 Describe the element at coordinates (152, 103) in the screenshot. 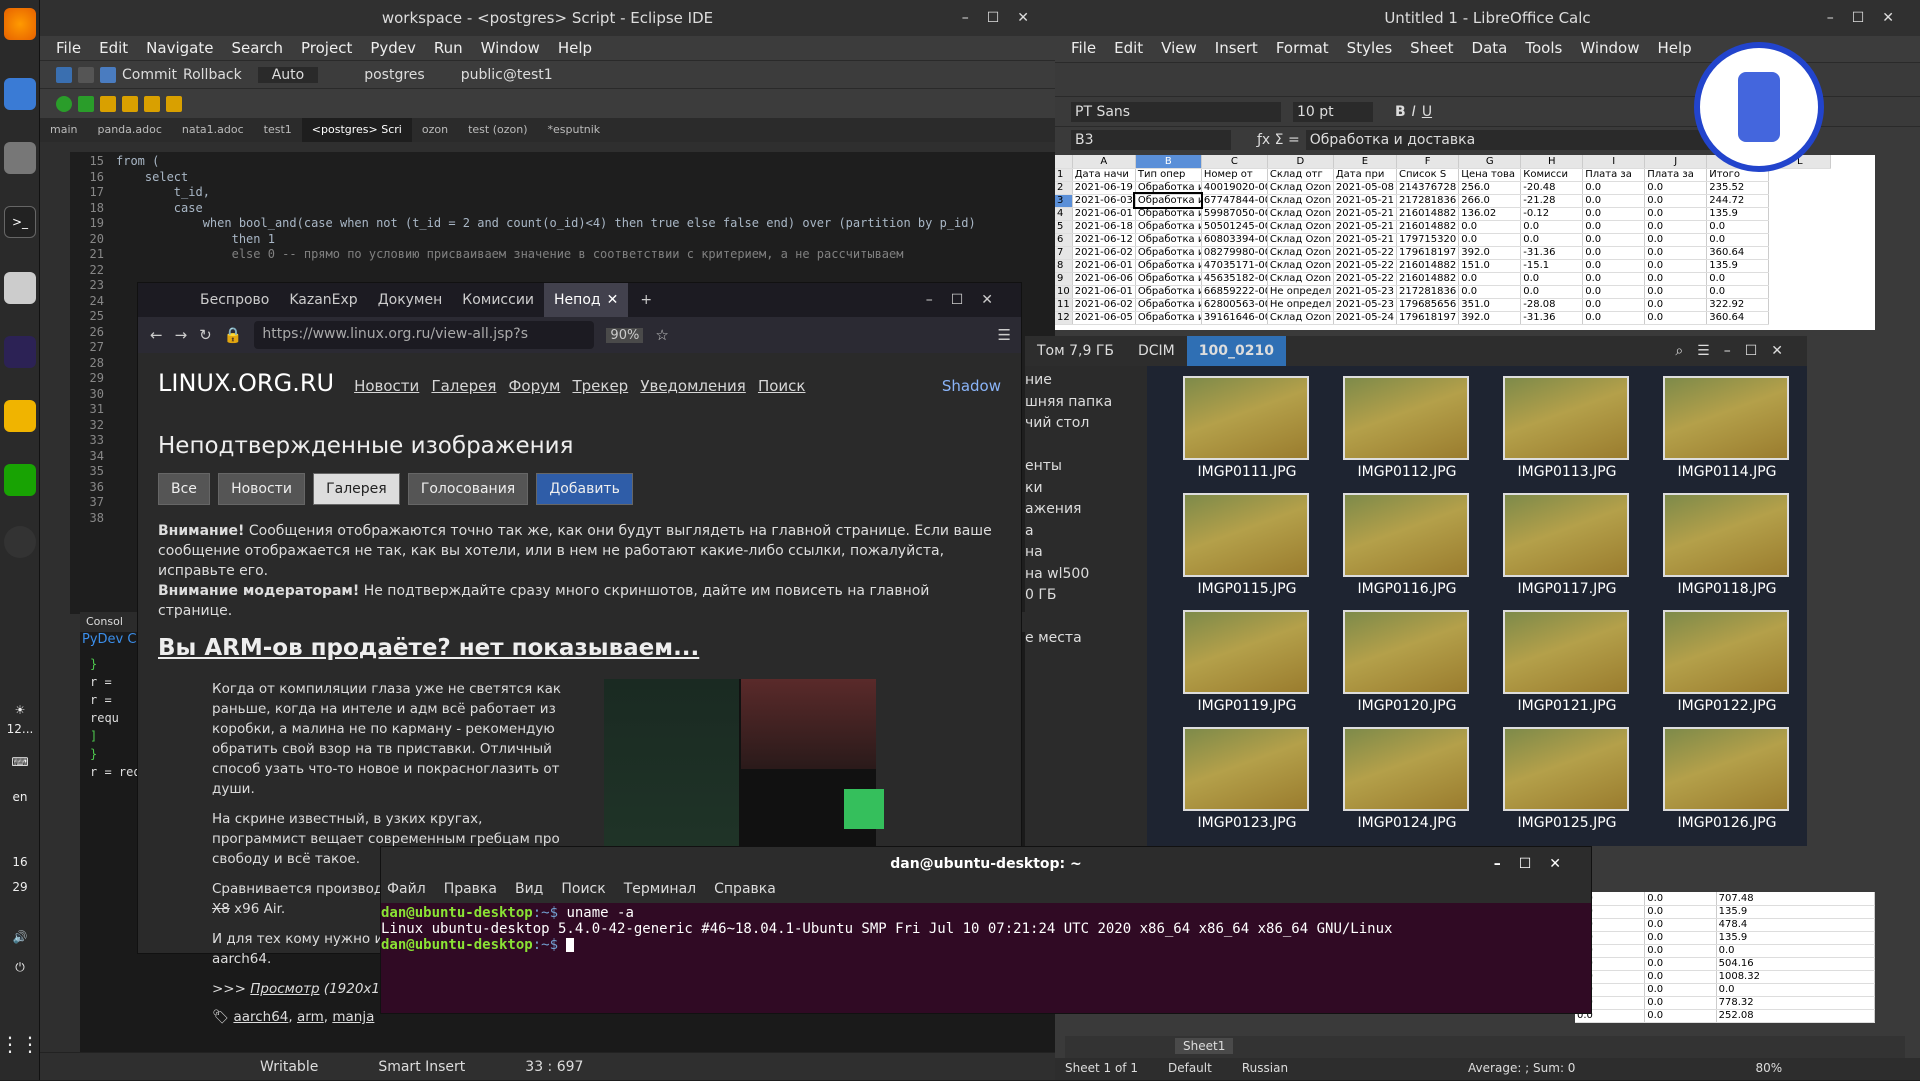

I see `back-icon` at that location.